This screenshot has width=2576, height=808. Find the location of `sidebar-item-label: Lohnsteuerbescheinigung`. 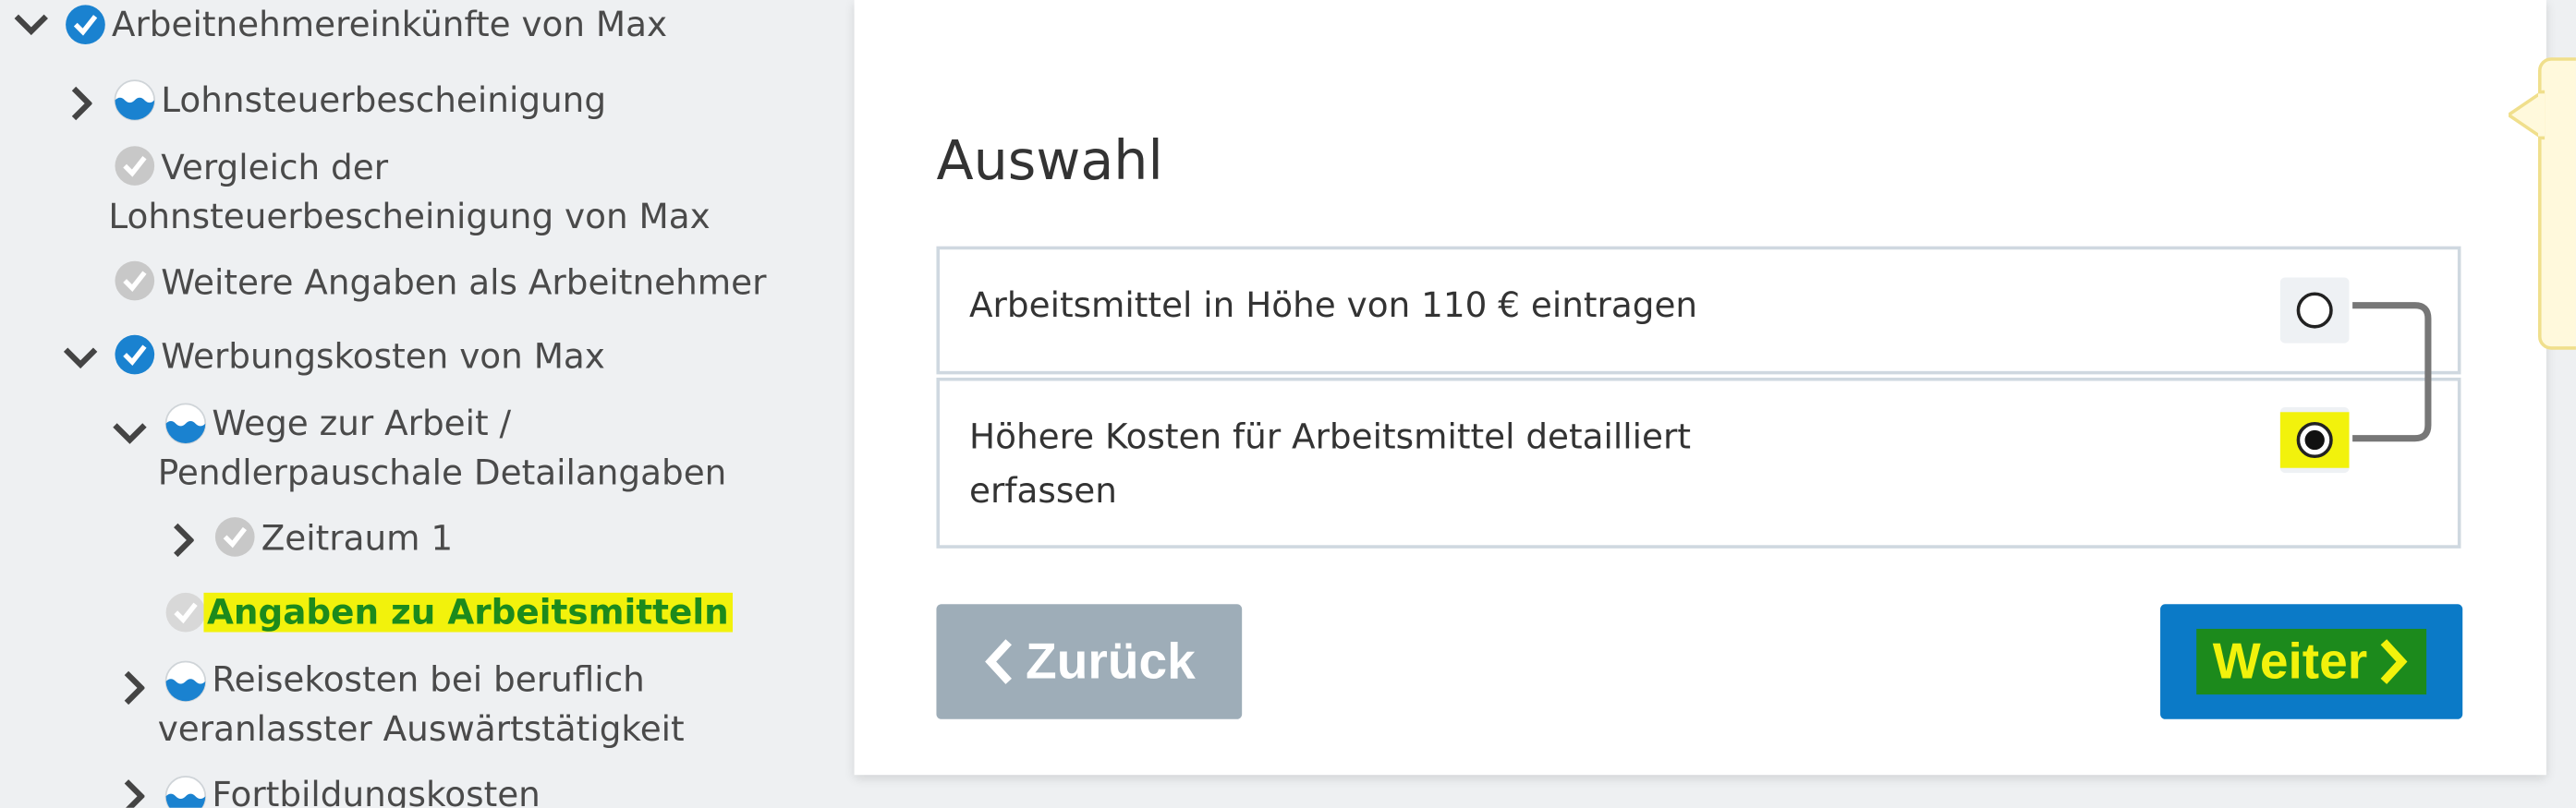

sidebar-item-label: Lohnsteuerbescheinigung is located at coordinates (384, 100).